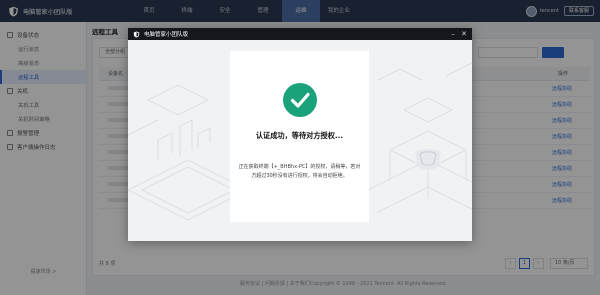 The height and width of the screenshot is (295, 600). What do you see at coordinates (136, 34) in the screenshot?
I see `shield-logo-icon` at bounding box center [136, 34].